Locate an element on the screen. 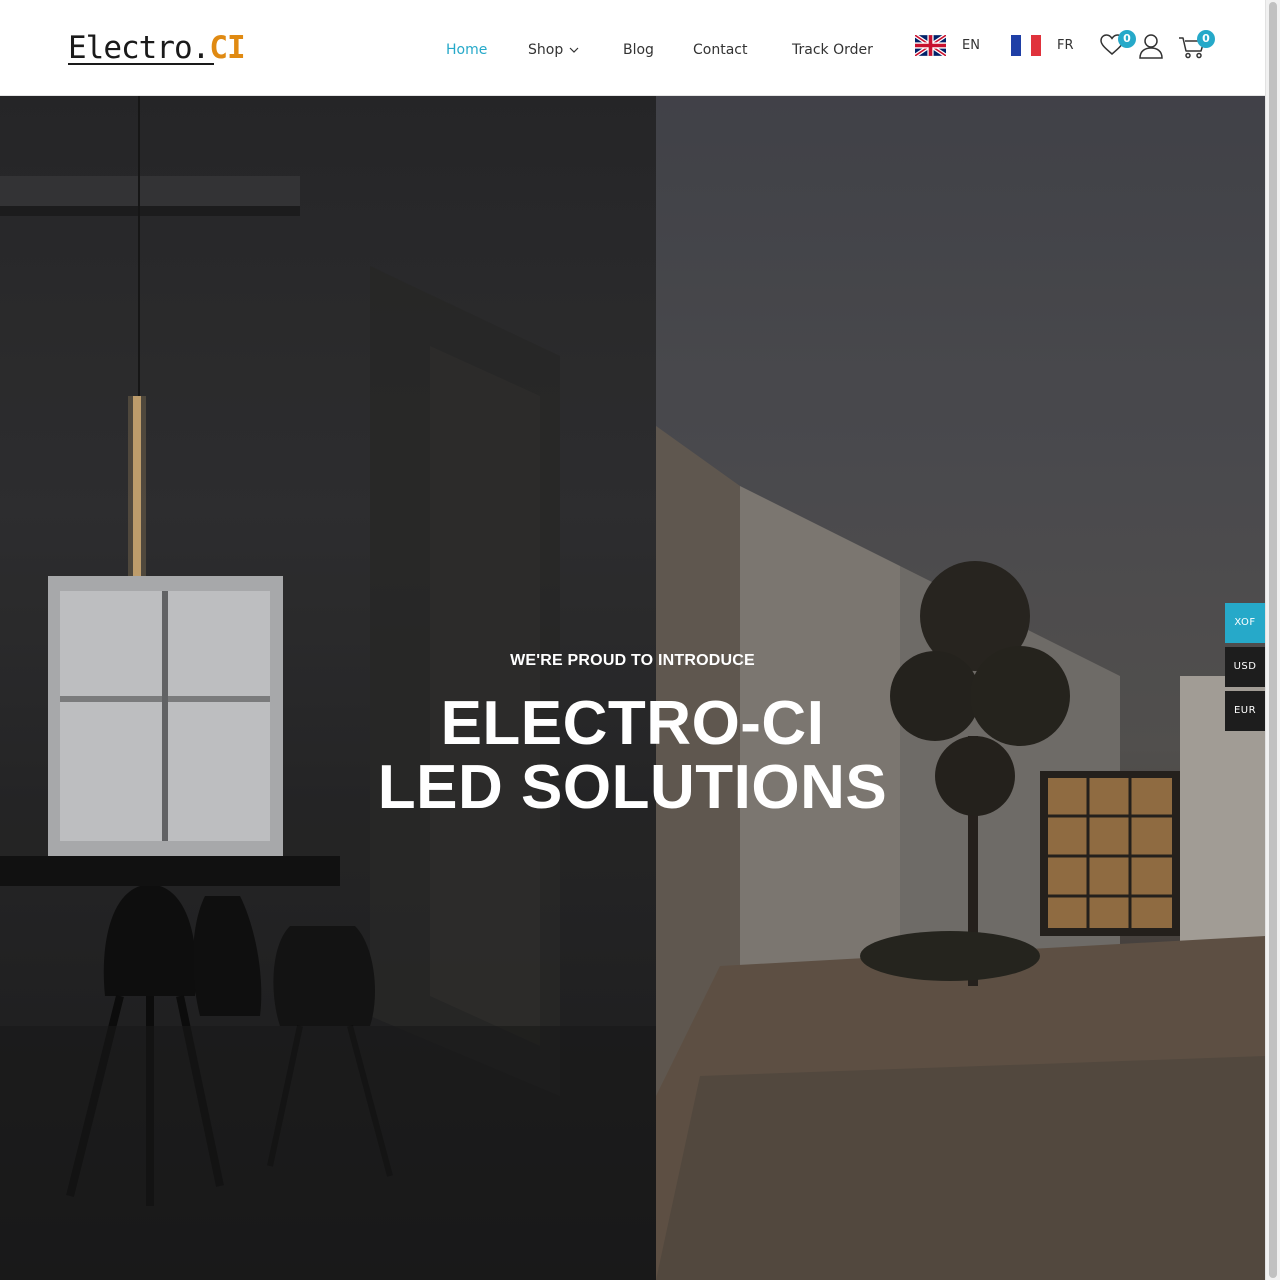  nav-track-order: Track Order is located at coordinates (832, 50).